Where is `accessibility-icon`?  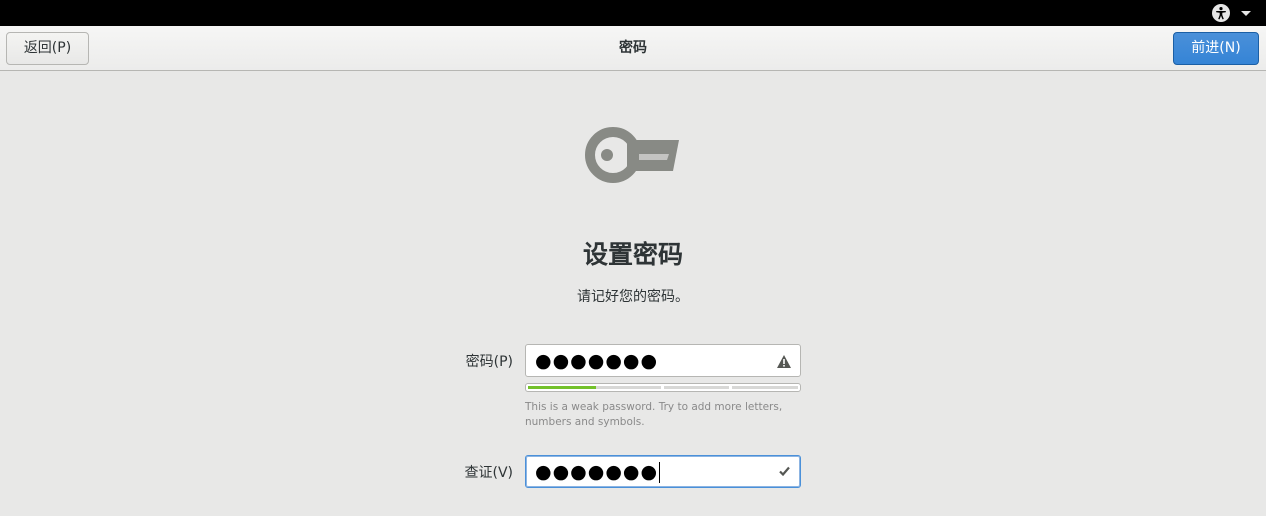
accessibility-icon is located at coordinates (1221, 13).